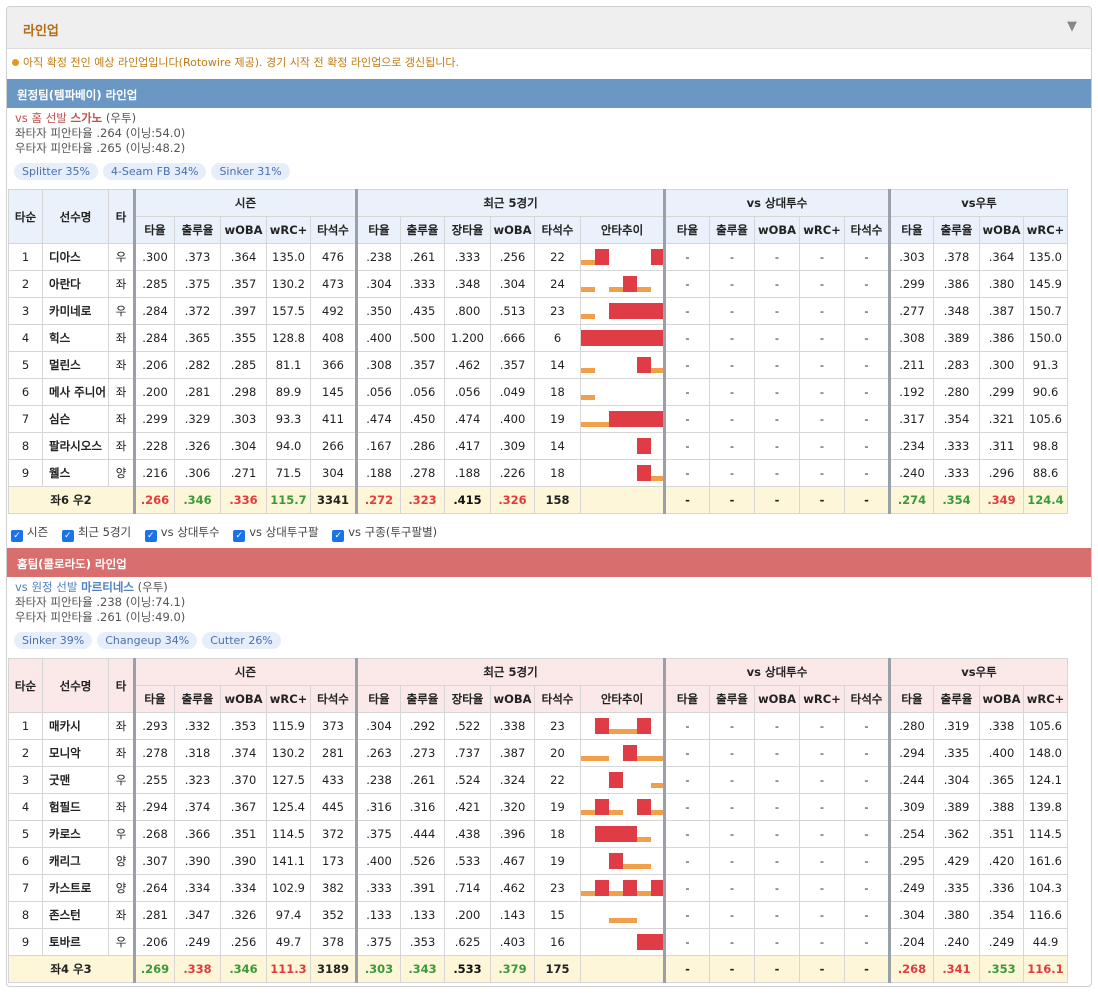 The image size is (1098, 993). Describe the element at coordinates (75, 942) in the screenshot. I see `player-name: 토바르` at that location.